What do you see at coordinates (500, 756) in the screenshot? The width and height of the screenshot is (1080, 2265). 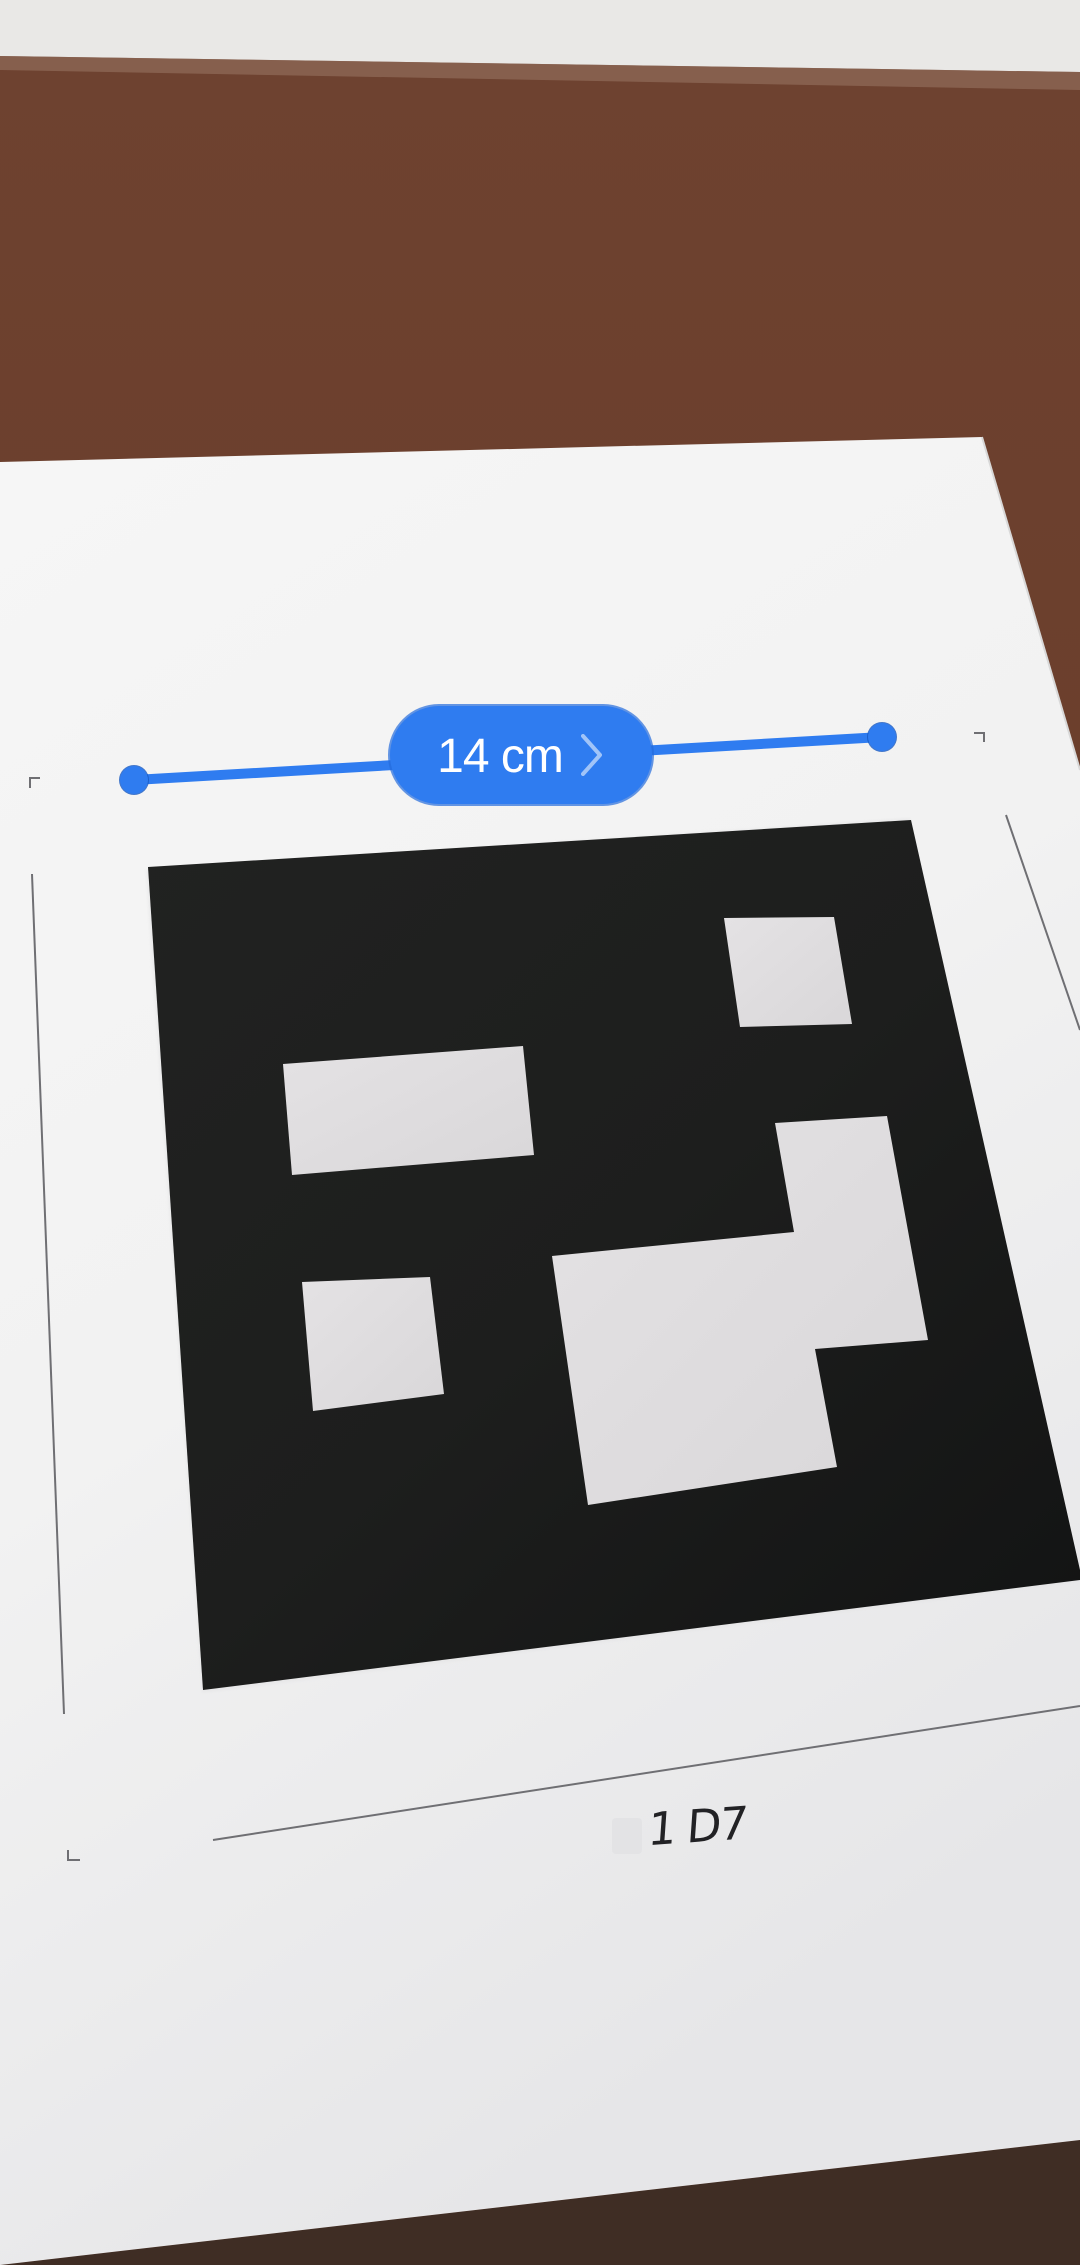 I see `measurement-value: 14 cm` at bounding box center [500, 756].